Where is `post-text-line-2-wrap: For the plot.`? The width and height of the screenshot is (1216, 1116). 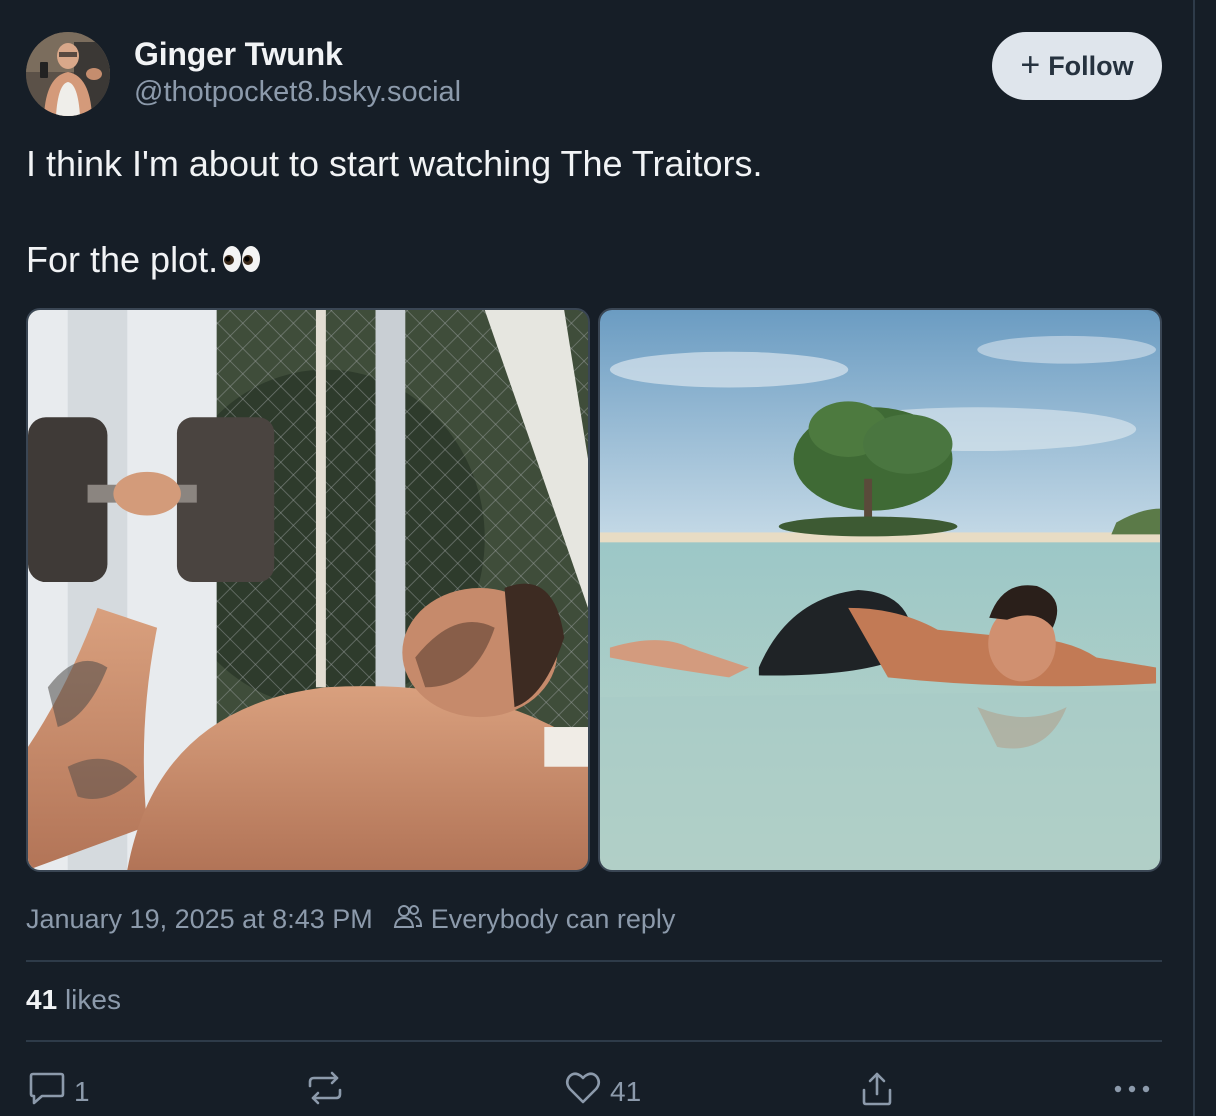
post-text-line-2-wrap: For the plot. is located at coordinates (594, 261).